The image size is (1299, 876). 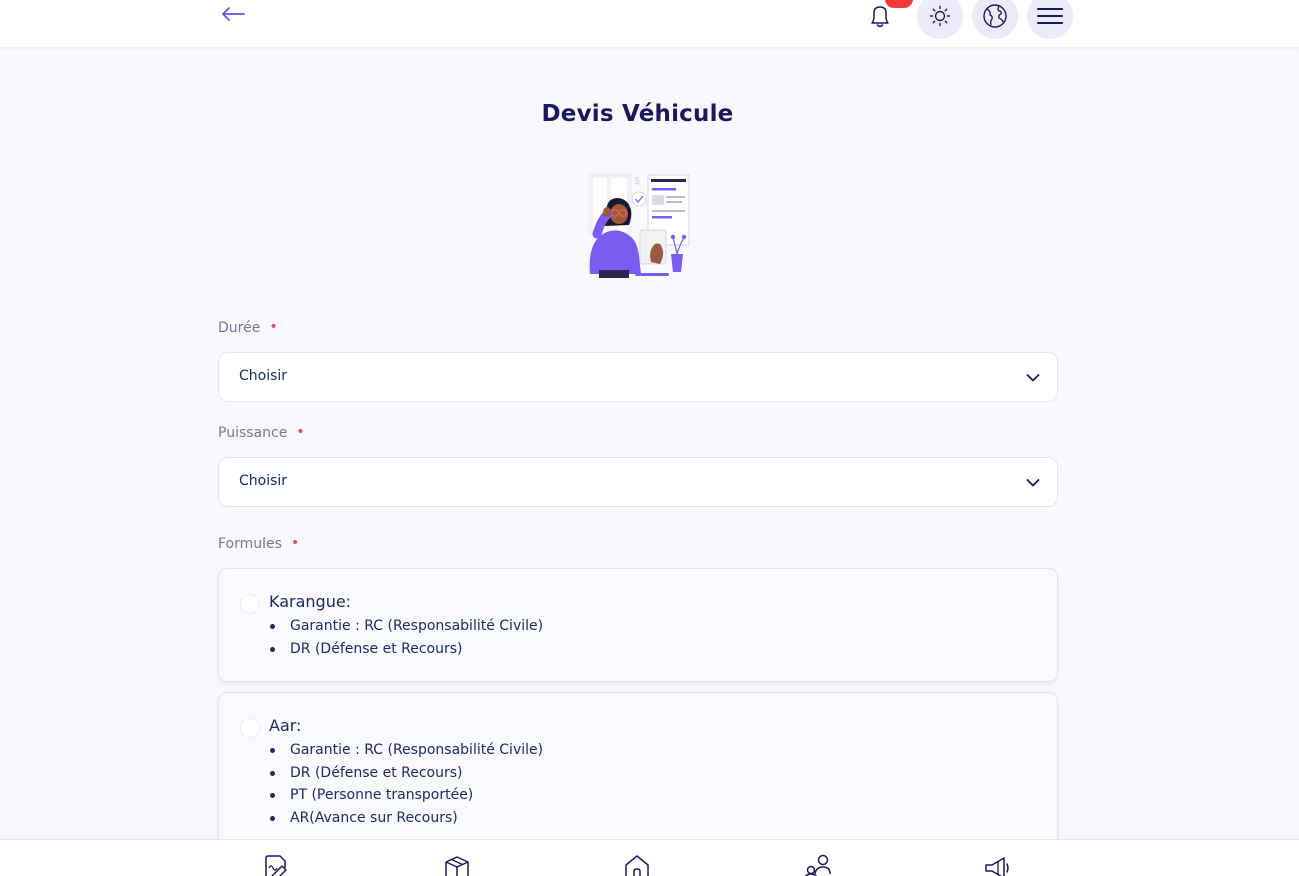 What do you see at coordinates (995, 16) in the screenshot?
I see `globe-icon` at bounding box center [995, 16].